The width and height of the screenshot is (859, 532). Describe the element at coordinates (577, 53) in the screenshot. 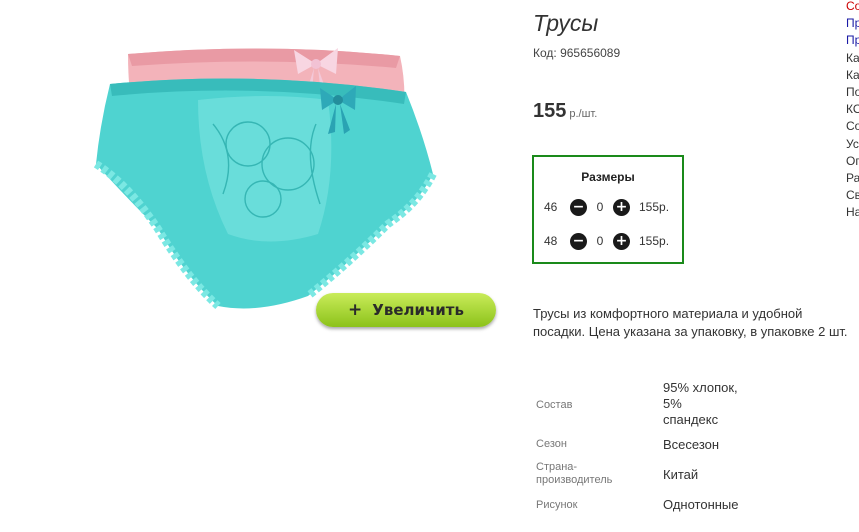

I see `product-code: Код: 965656089` at that location.